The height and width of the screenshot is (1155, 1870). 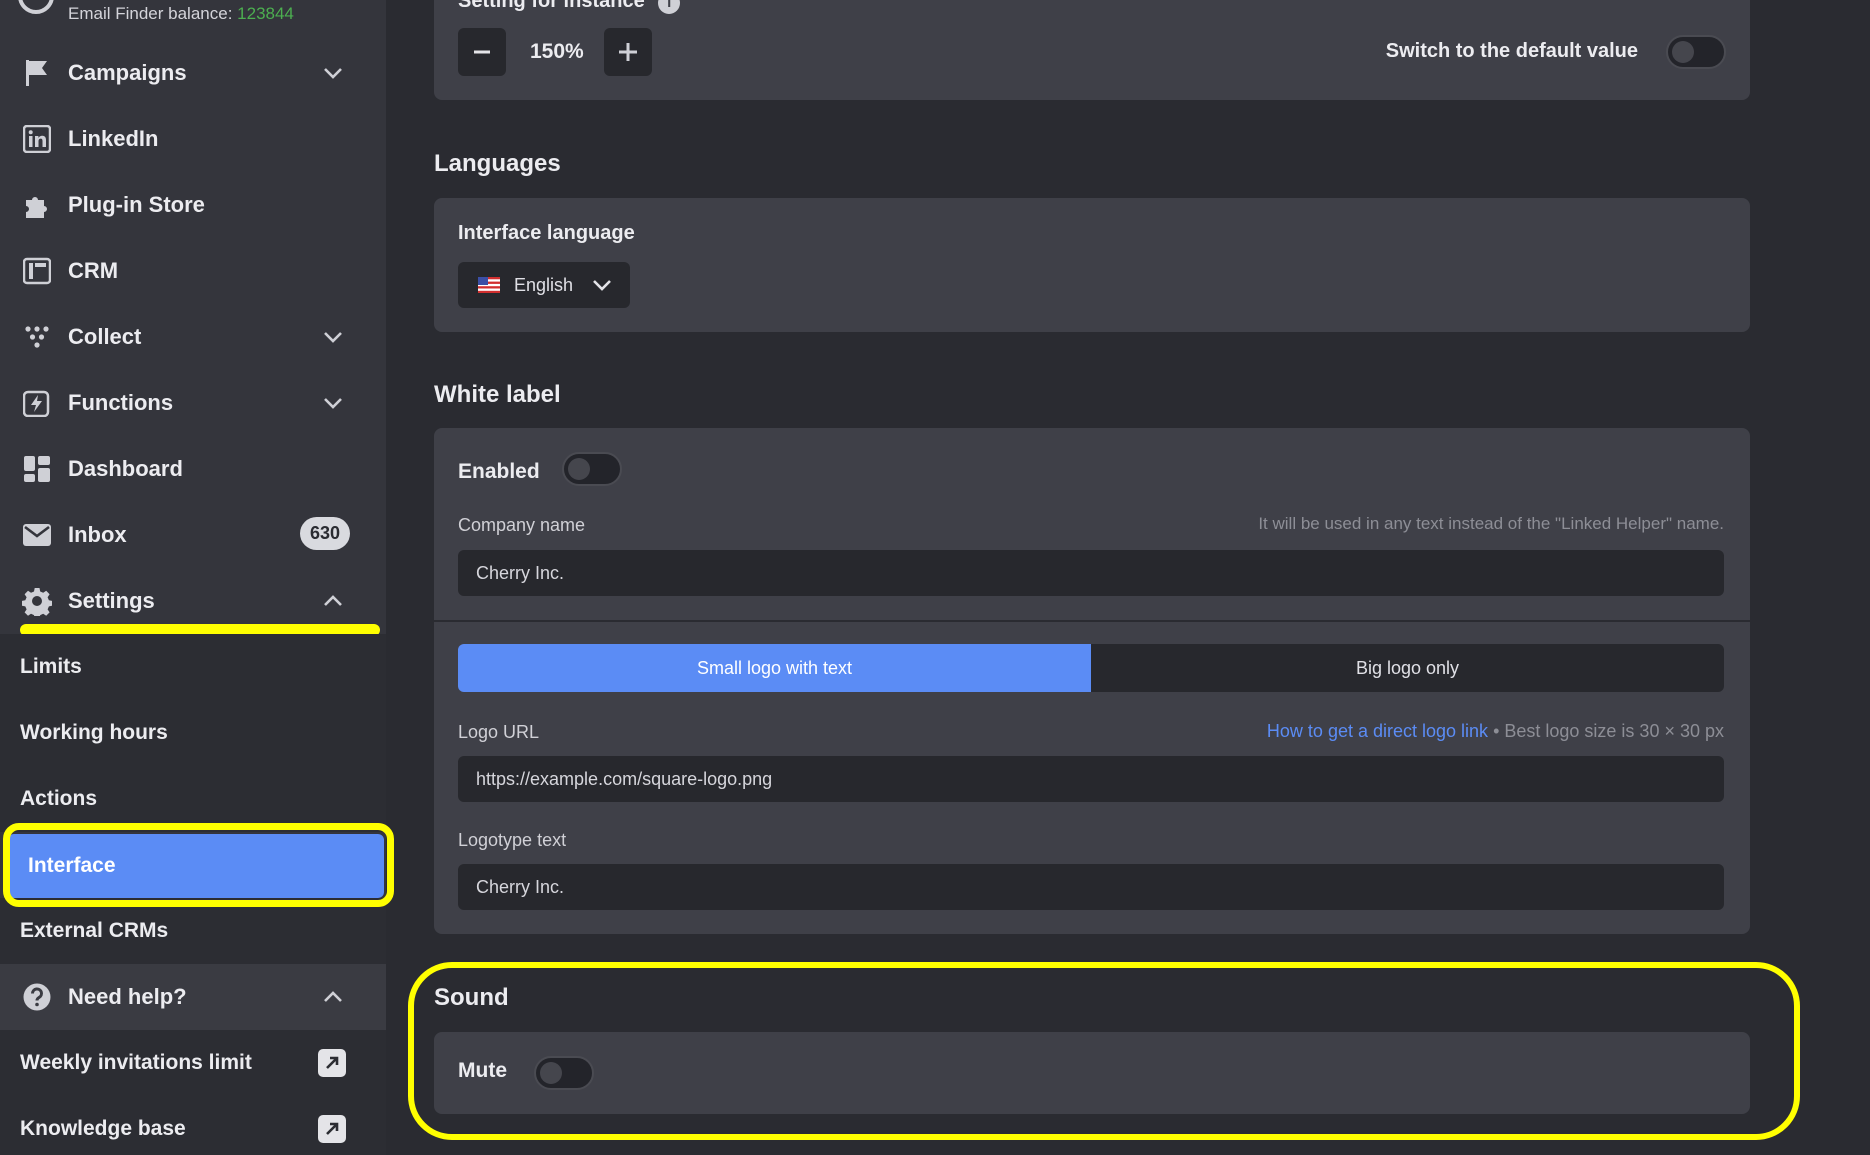 What do you see at coordinates (193, 733) in the screenshot?
I see `settings-sub-working-hours: Working hours` at bounding box center [193, 733].